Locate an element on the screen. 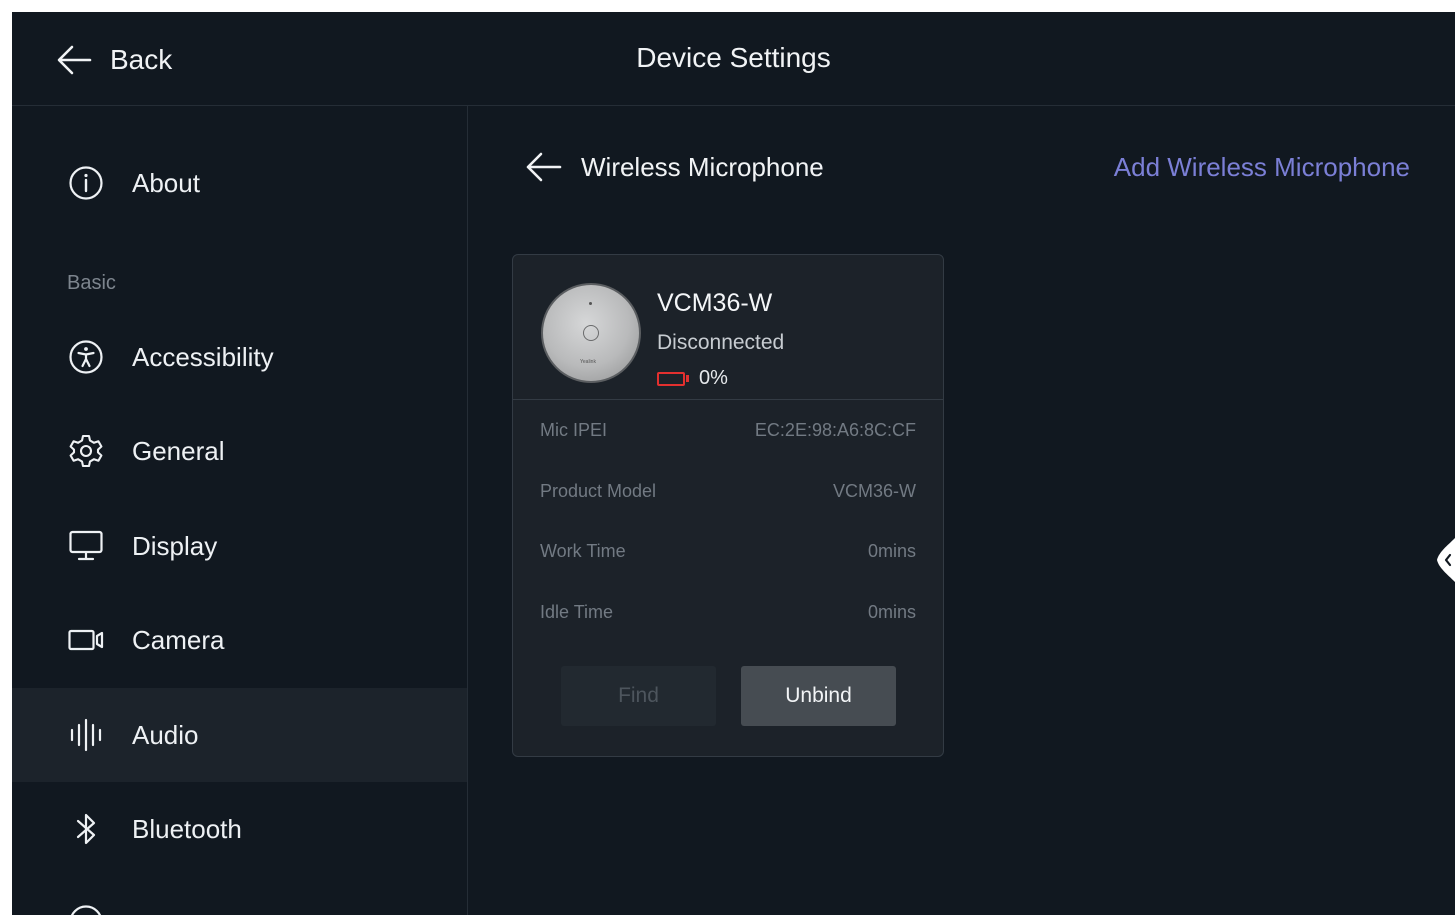  section-heading-basic: Basic is located at coordinates (91, 283).